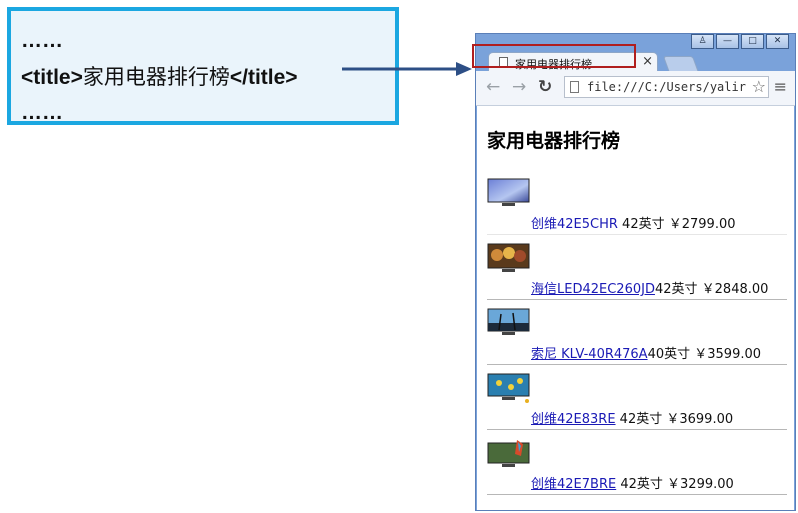 This screenshot has height=513, width=798. I want to click on item-text: 创维42E7BRE 42英寸 ￥3299.00, so click(632, 482).